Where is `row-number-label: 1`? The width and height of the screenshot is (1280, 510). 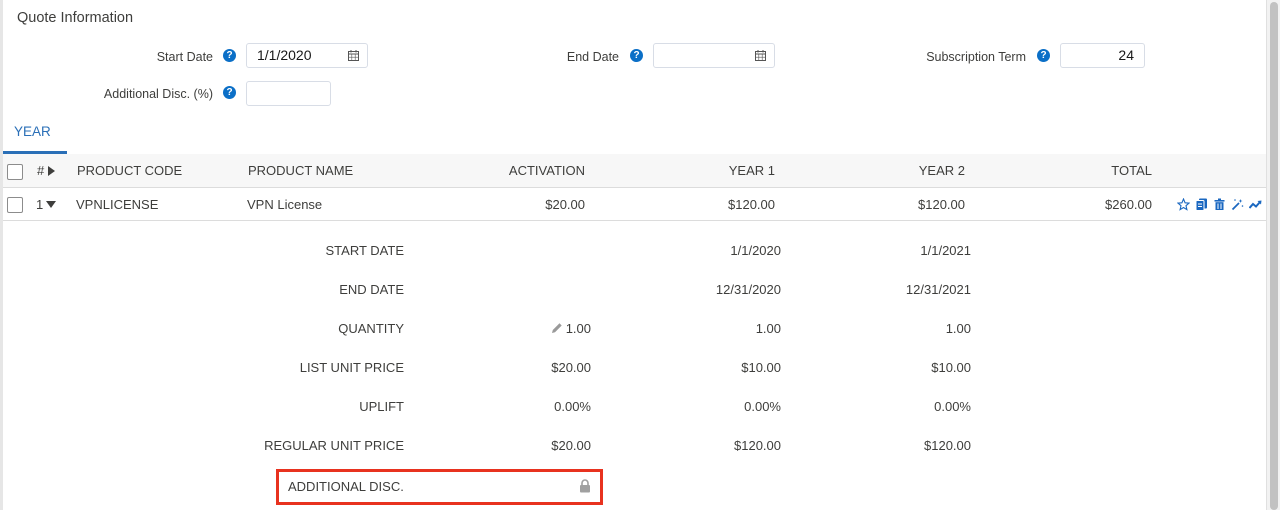 row-number-label: 1 is located at coordinates (40, 204).